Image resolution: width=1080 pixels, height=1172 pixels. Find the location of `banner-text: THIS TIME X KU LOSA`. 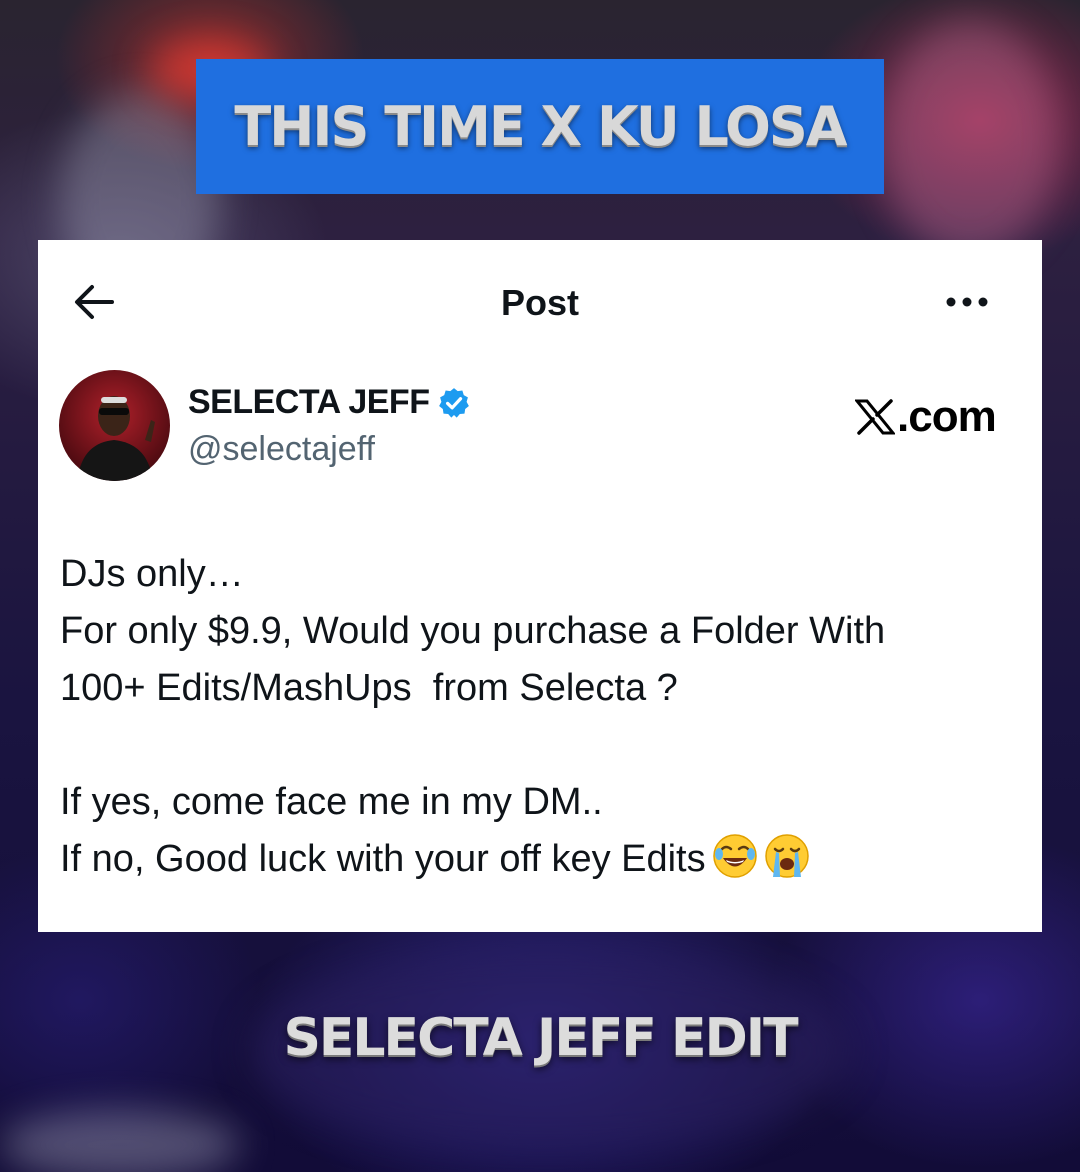

banner-text: THIS TIME X KU LOSA is located at coordinates (540, 126).